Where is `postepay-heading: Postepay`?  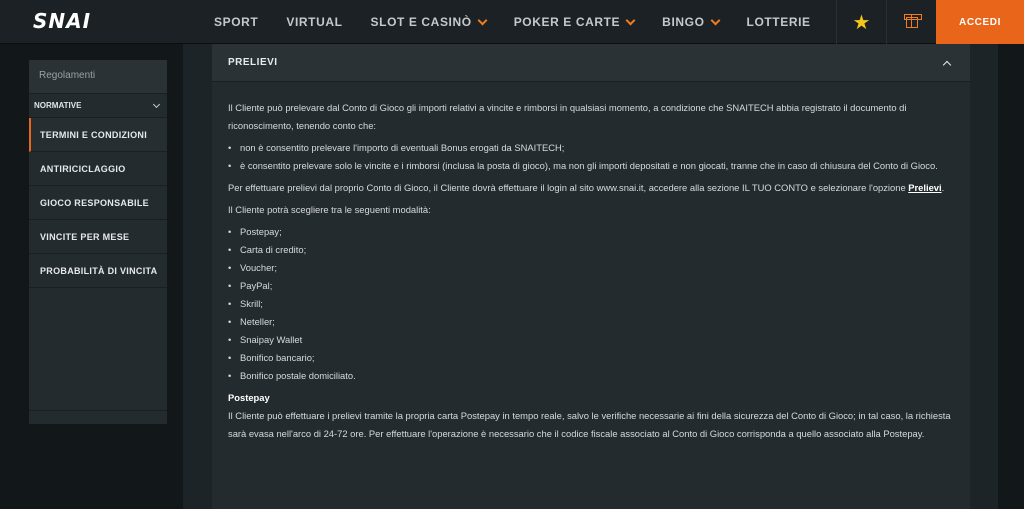
postepay-heading: Postepay is located at coordinates (249, 397).